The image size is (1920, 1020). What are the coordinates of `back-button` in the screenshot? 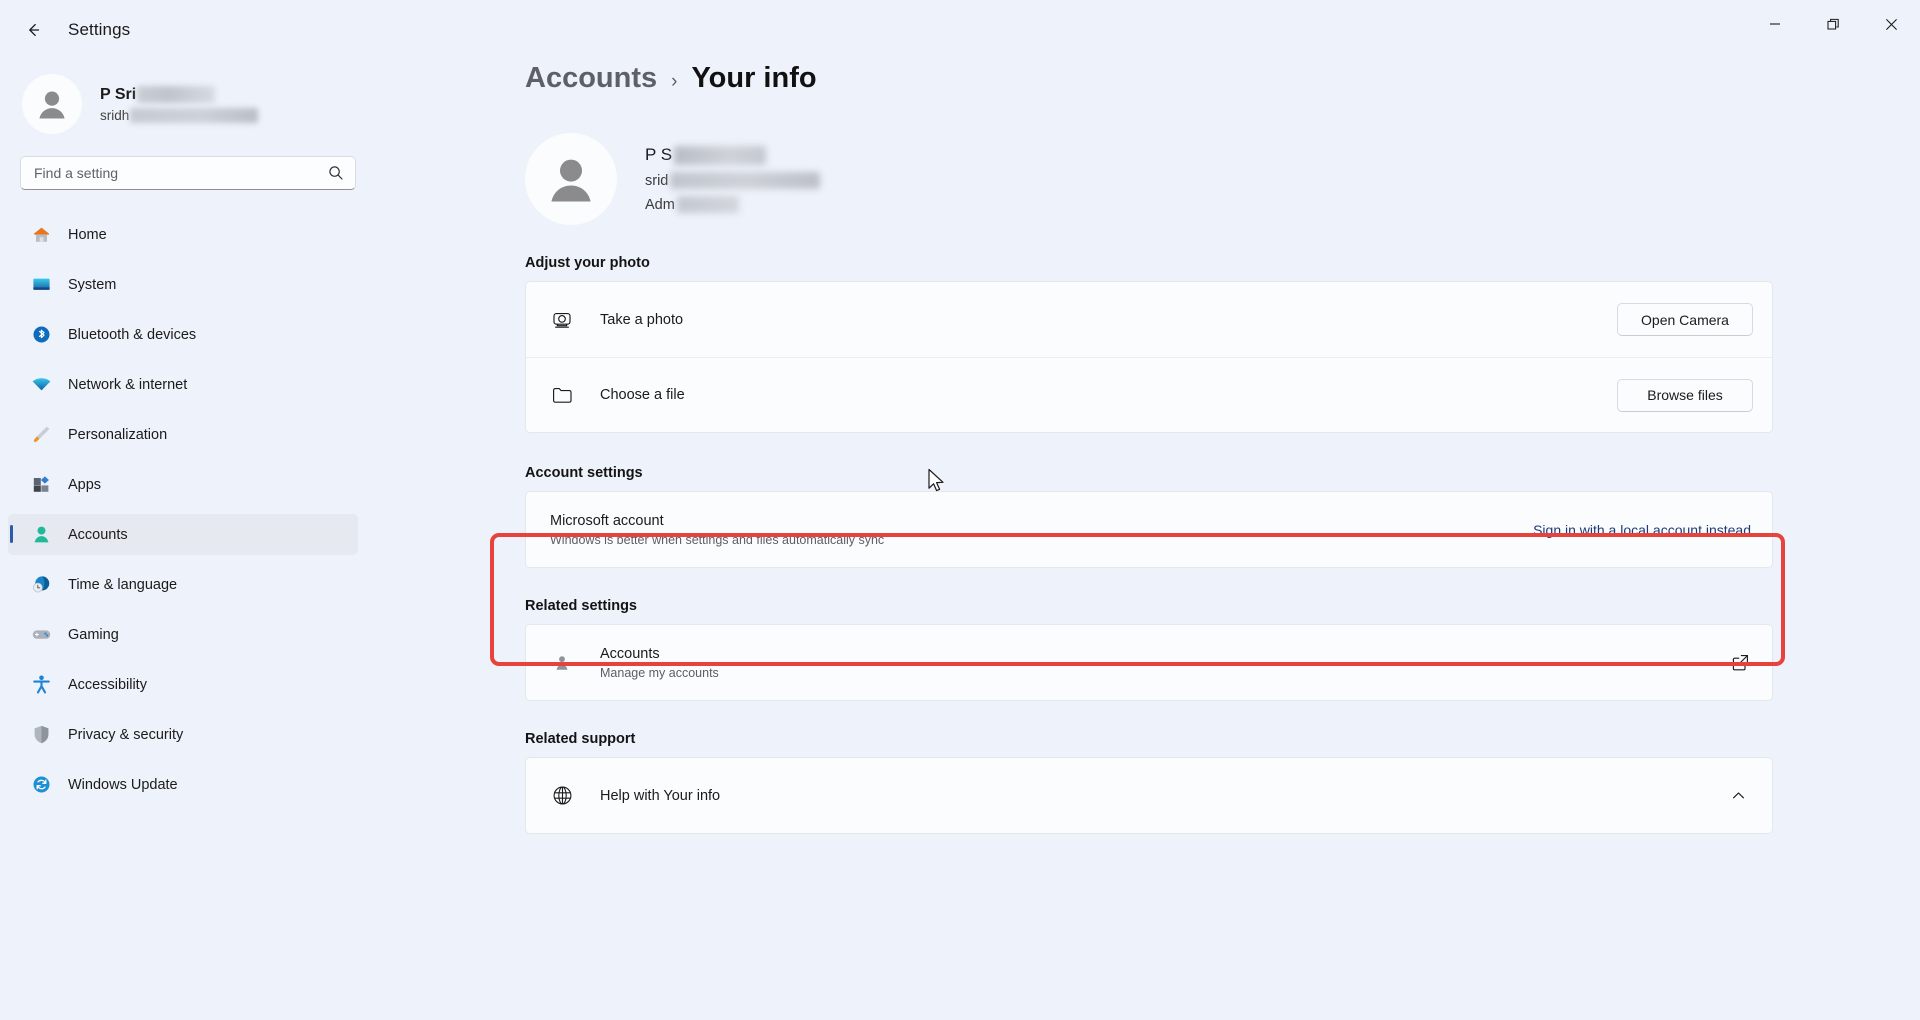 It's located at (34, 30).